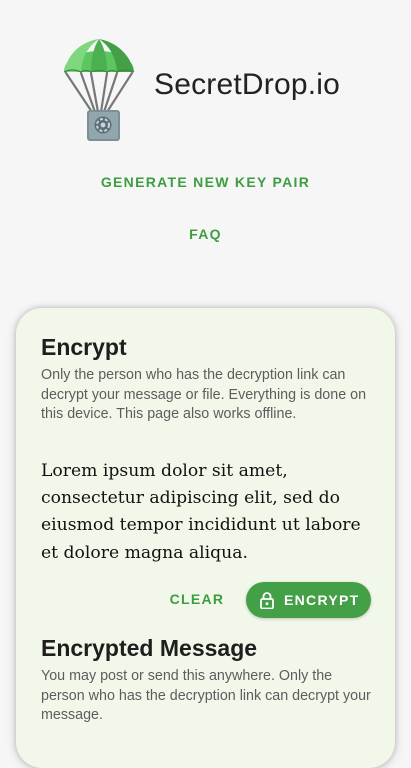 This screenshot has width=411, height=768. Describe the element at coordinates (99, 90) in the screenshot. I see `parachute-safe-icon` at that location.